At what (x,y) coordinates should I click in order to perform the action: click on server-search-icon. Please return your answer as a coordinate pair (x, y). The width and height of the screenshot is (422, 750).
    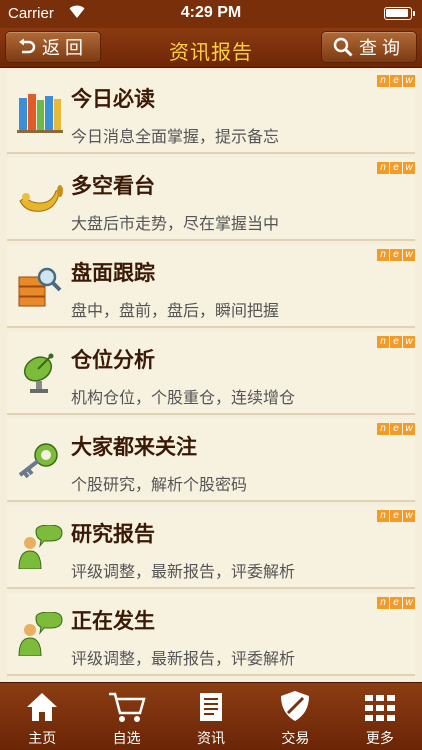
    Looking at the image, I should click on (40, 286).